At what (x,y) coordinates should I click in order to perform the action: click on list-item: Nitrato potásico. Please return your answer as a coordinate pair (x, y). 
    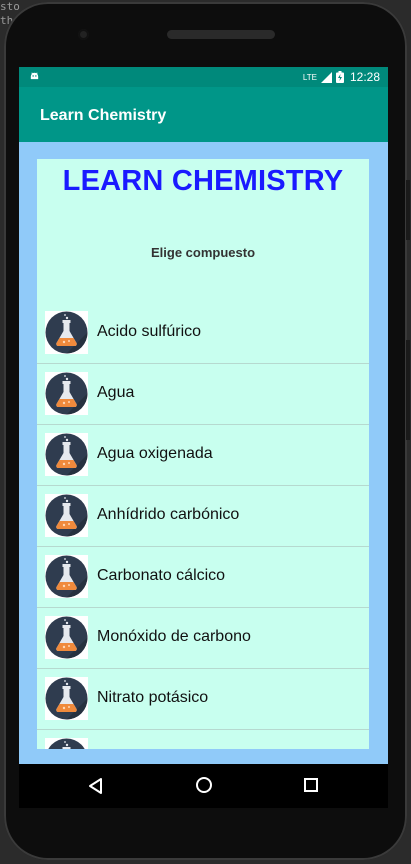
    Looking at the image, I should click on (203, 699).